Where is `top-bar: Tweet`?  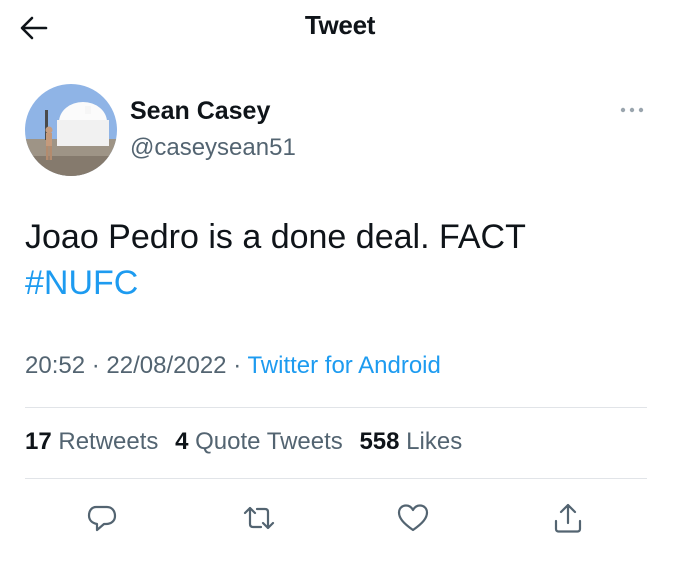
top-bar: Tweet is located at coordinates (340, 28).